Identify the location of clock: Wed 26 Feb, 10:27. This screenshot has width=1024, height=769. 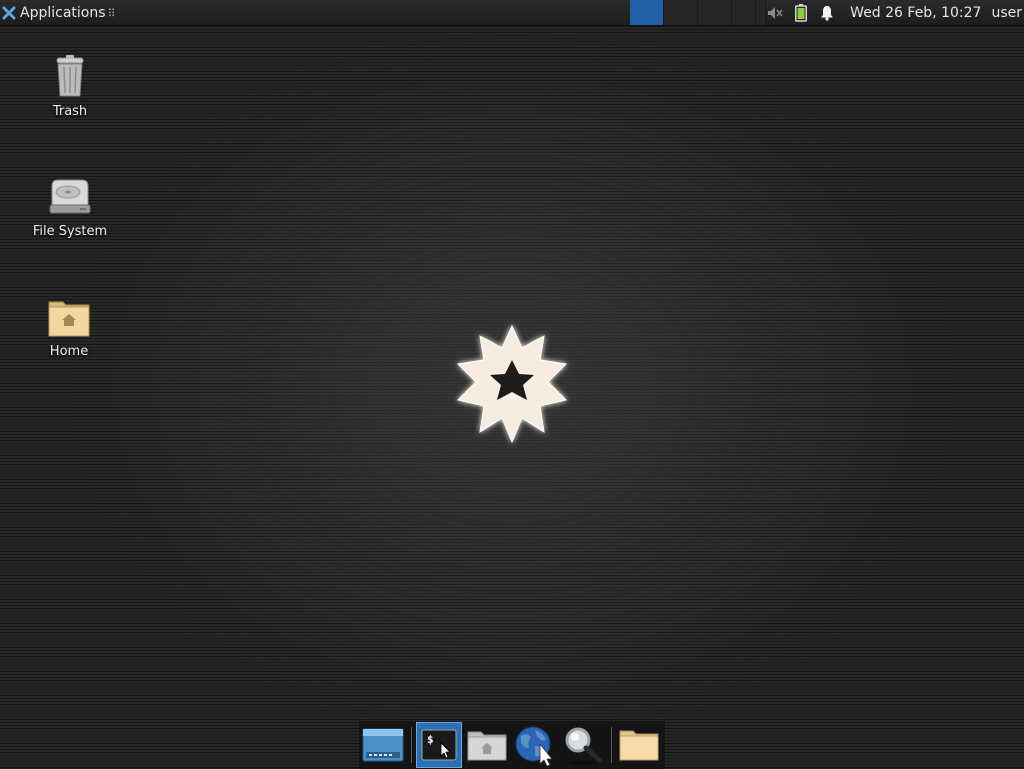
(915, 13).